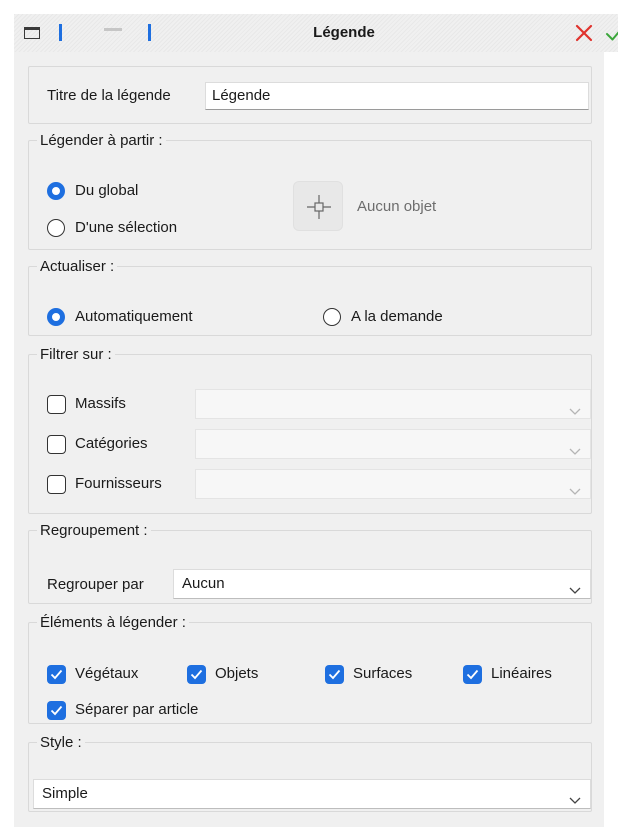 The width and height of the screenshot is (618, 827). What do you see at coordinates (136, 710) in the screenshot?
I see `separate-by-article-label: Séparer par article` at bounding box center [136, 710].